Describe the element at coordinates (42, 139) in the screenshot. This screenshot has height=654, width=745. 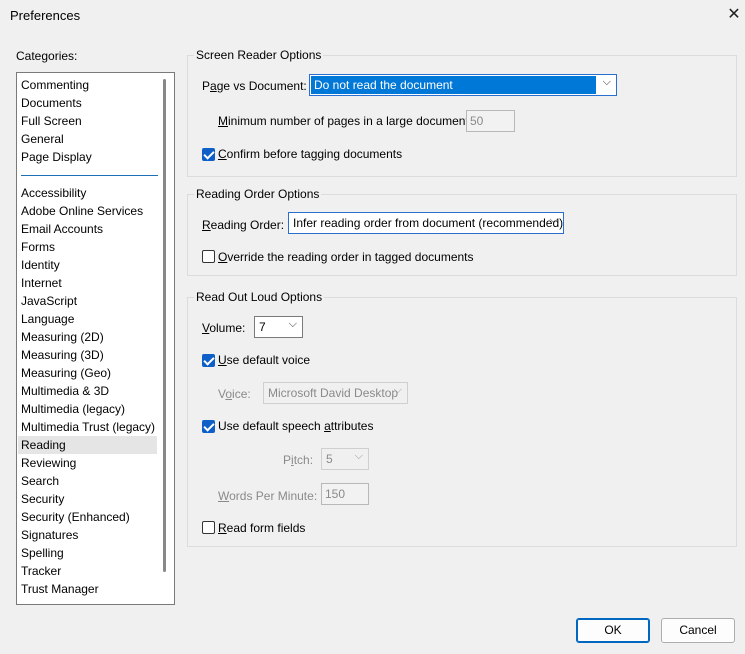
I see `category-item: General` at that location.